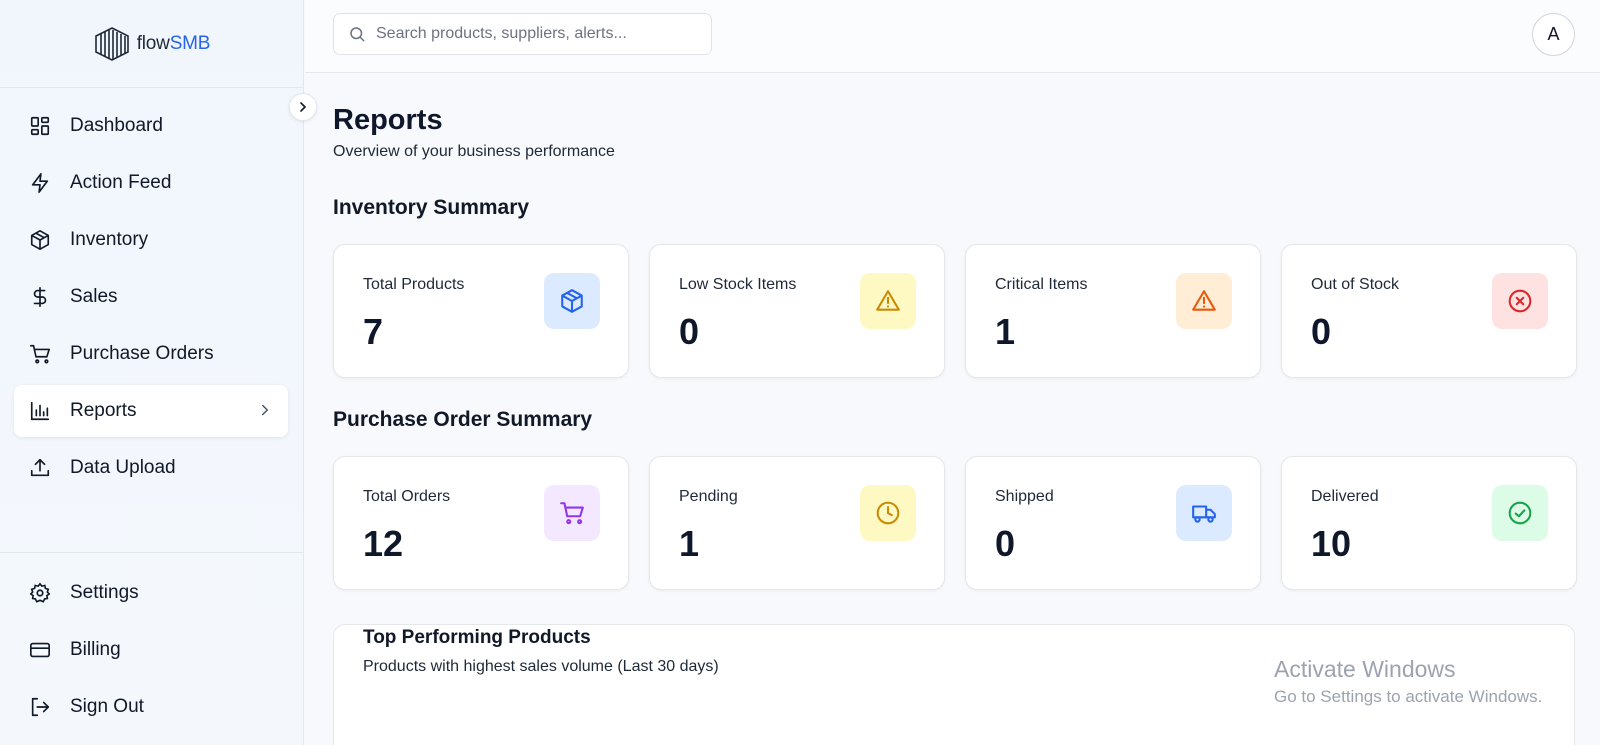 The image size is (1600, 745). I want to click on watermark-line-2: Go to Settings to activate Windows., so click(1408, 696).